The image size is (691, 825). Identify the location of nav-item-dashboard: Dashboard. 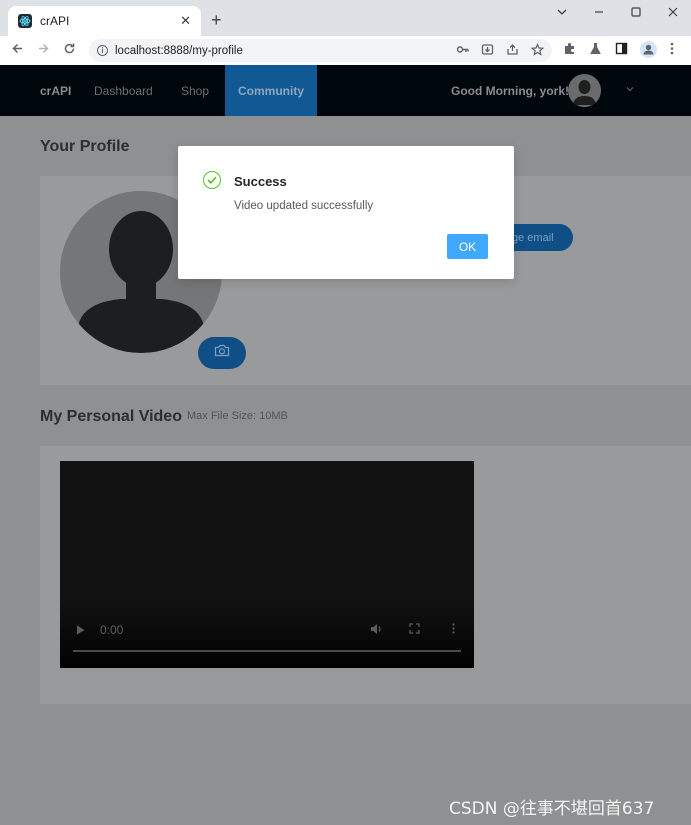
(123, 91).